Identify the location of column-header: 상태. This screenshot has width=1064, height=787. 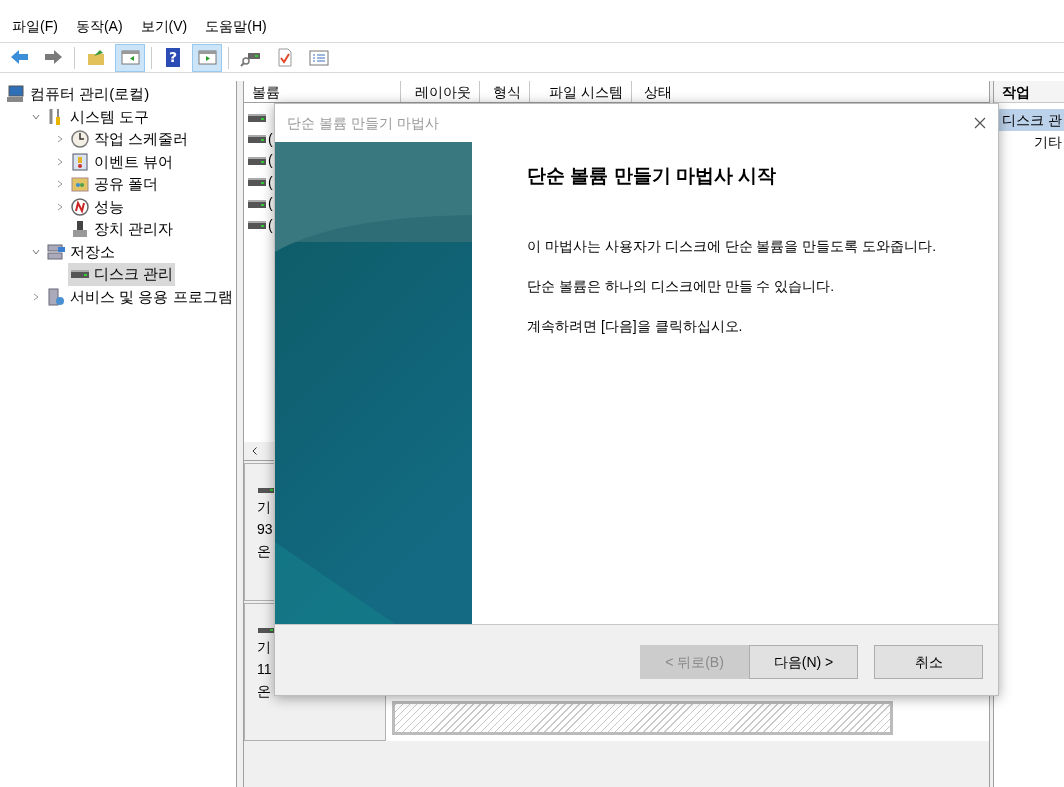
(810, 91).